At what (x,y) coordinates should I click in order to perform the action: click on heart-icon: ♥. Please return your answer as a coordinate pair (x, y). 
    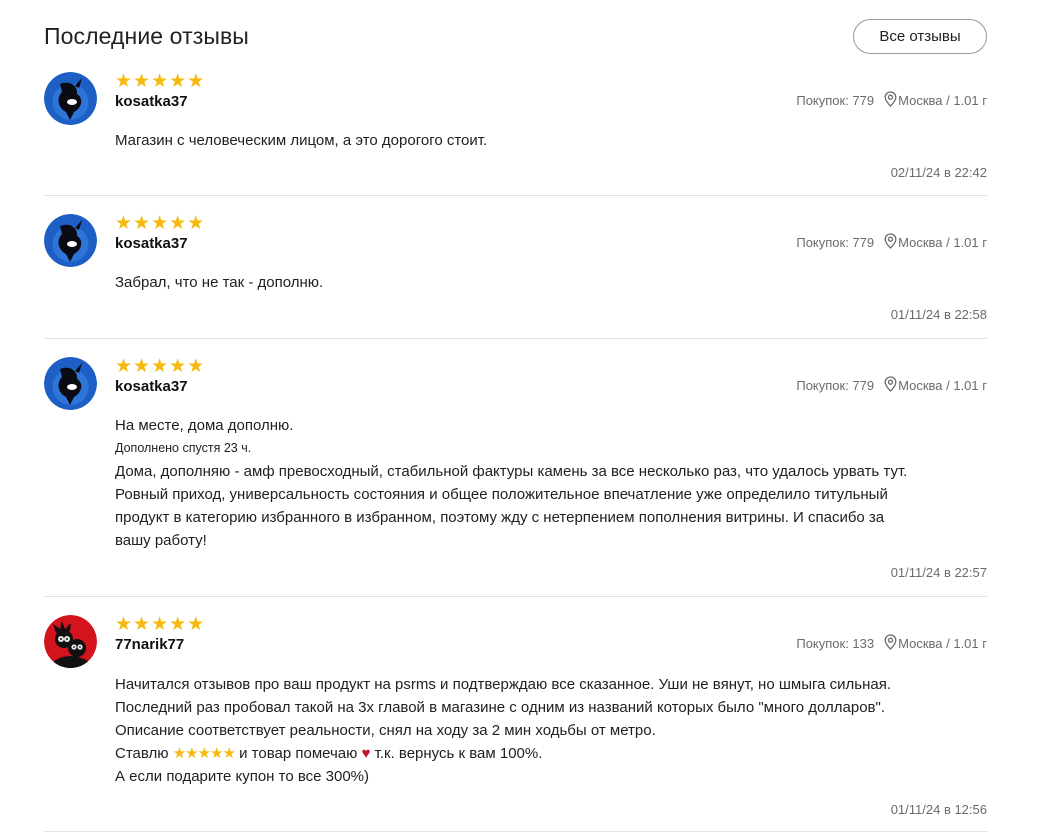
    Looking at the image, I should click on (366, 753).